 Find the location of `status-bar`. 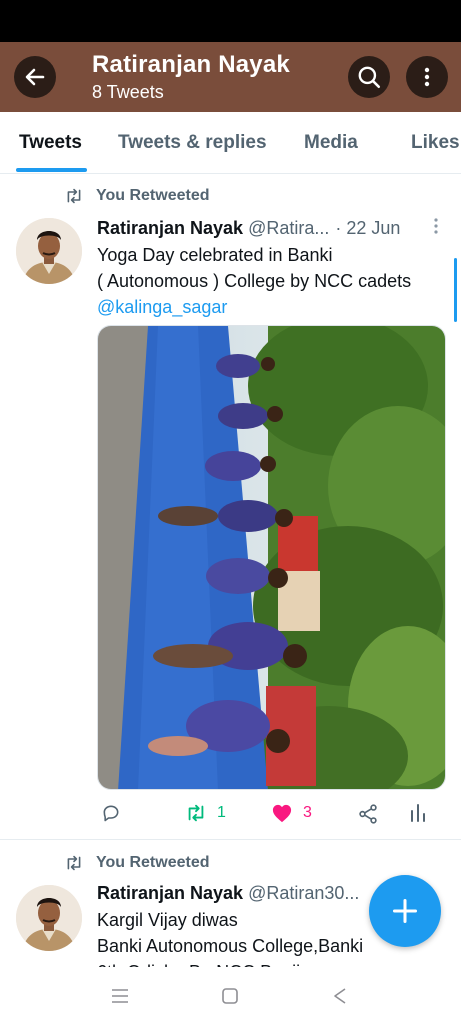

status-bar is located at coordinates (230, 21).